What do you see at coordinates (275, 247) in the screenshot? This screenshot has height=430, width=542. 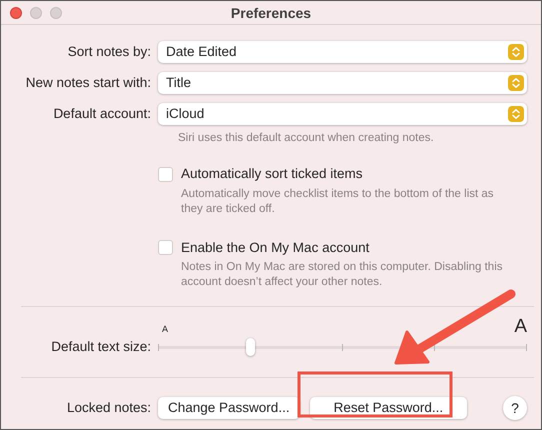 I see `checkbox-label: Enable the On My Mac account` at bounding box center [275, 247].